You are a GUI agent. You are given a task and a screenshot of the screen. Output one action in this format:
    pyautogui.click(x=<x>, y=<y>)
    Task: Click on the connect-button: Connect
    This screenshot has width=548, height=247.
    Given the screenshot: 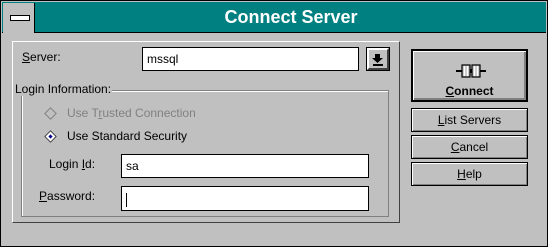 What is the action you would take?
    pyautogui.click(x=469, y=75)
    